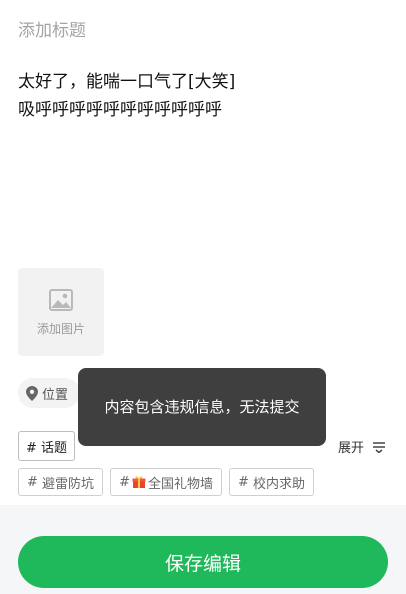 The height and width of the screenshot is (594, 406). I want to click on tag-item: # 全国礼物墙, so click(166, 482).